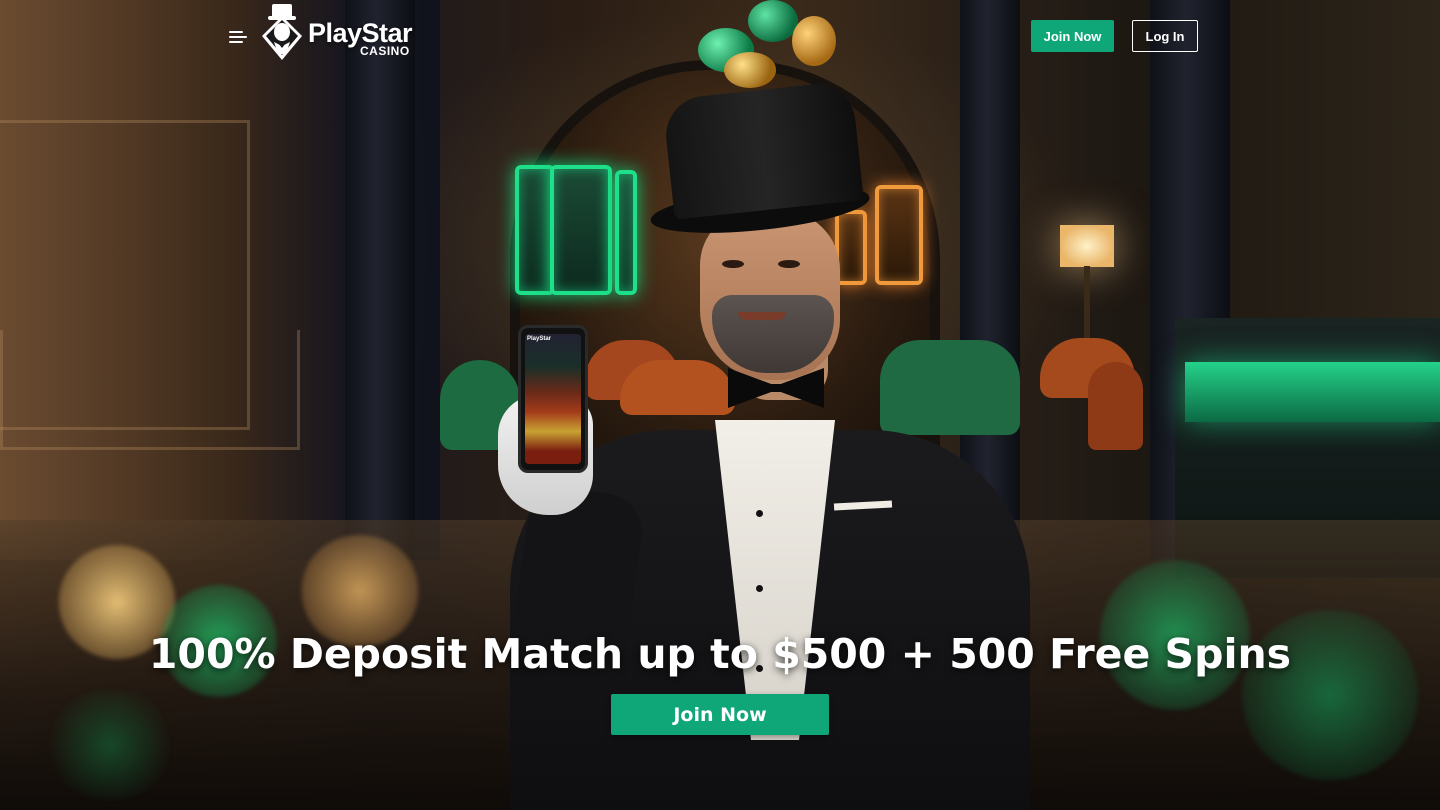 The image size is (1440, 810). What do you see at coordinates (238, 37) in the screenshot?
I see `hamburger-menu-icon` at bounding box center [238, 37].